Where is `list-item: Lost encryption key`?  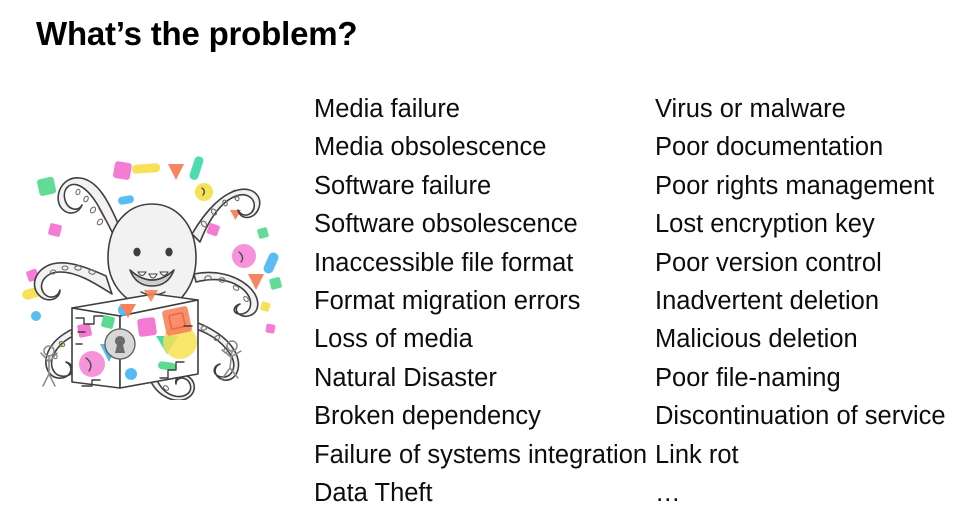 list-item: Lost encryption key is located at coordinates (765, 224).